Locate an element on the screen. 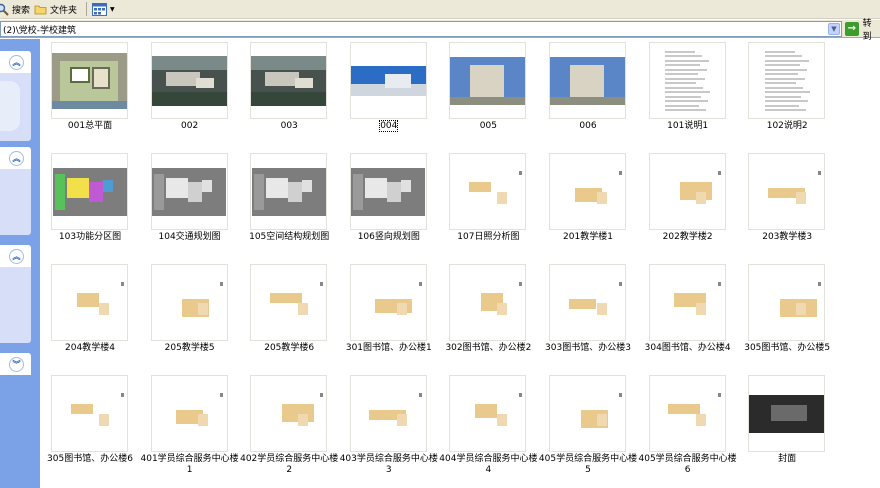 This screenshot has height=488, width=880. file-thumbnail-item: 002 is located at coordinates (190, 94).